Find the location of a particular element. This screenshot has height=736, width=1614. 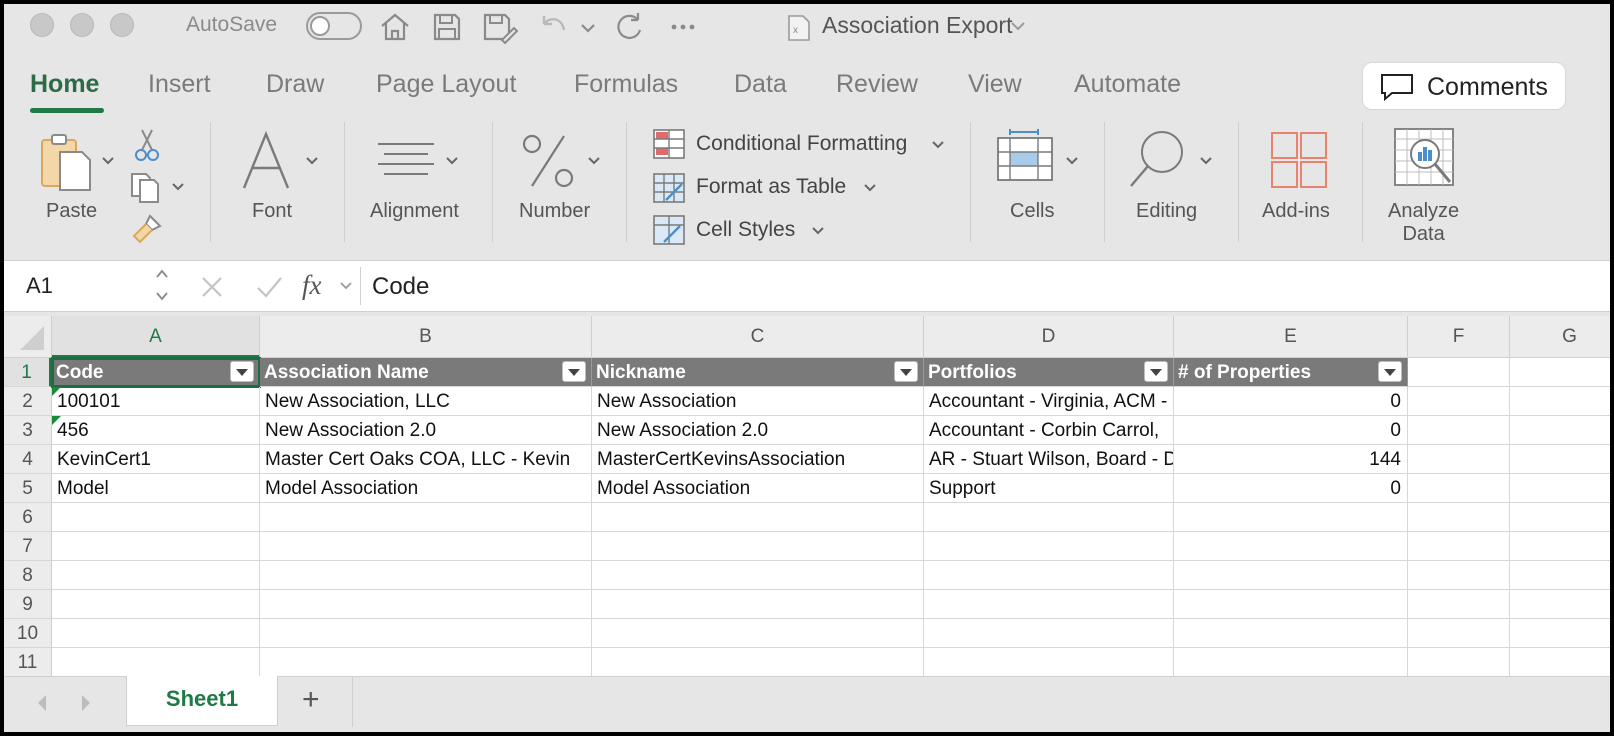

zoom-window-button is located at coordinates (122, 25).